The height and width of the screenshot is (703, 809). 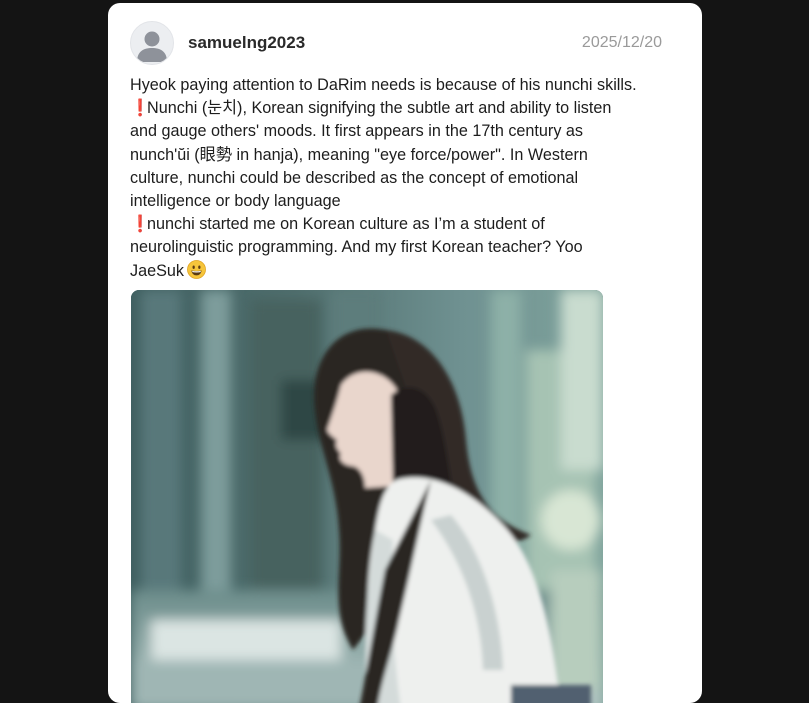 I want to click on grinning-face-emoji-icon, so click(x=196, y=269).